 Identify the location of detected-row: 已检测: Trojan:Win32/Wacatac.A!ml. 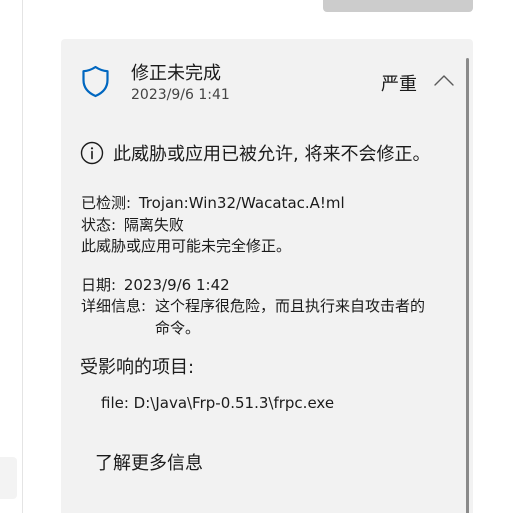
(213, 203).